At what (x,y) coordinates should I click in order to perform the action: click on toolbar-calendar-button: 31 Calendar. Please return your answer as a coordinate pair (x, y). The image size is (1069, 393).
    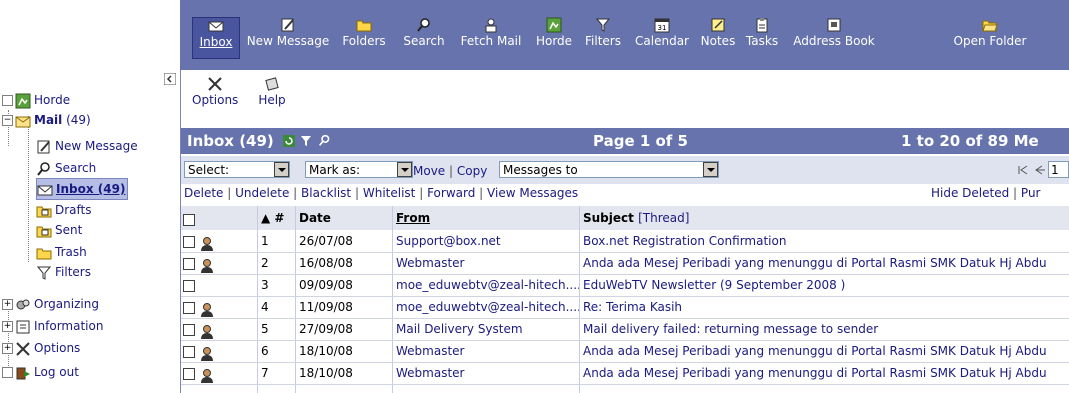
    Looking at the image, I should click on (662, 37).